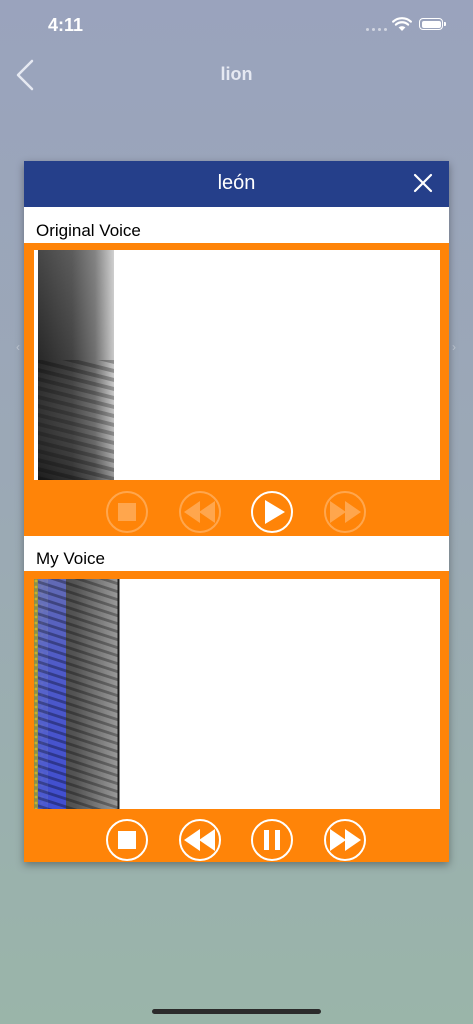  I want to click on original-rewind-button, so click(200, 512).